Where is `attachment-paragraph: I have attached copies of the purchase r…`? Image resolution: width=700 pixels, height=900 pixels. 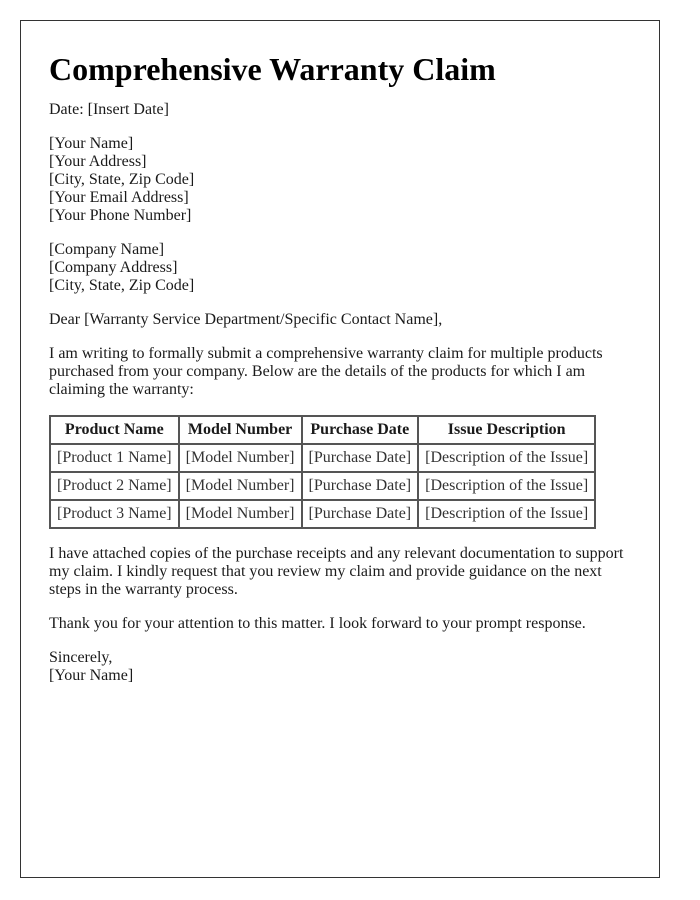
attachment-paragraph: I have attached copies of the purchase r… is located at coordinates (336, 571).